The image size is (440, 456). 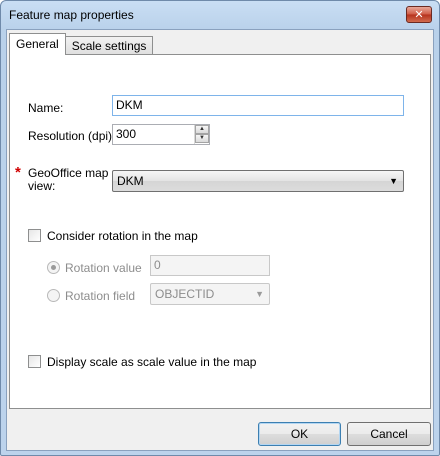 What do you see at coordinates (100, 296) in the screenshot?
I see `rotation-field-label: Rotation field` at bounding box center [100, 296].